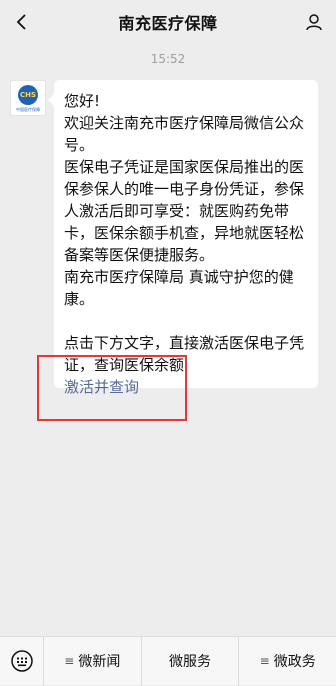  I want to click on message-greeting: 您好!, so click(82, 101).